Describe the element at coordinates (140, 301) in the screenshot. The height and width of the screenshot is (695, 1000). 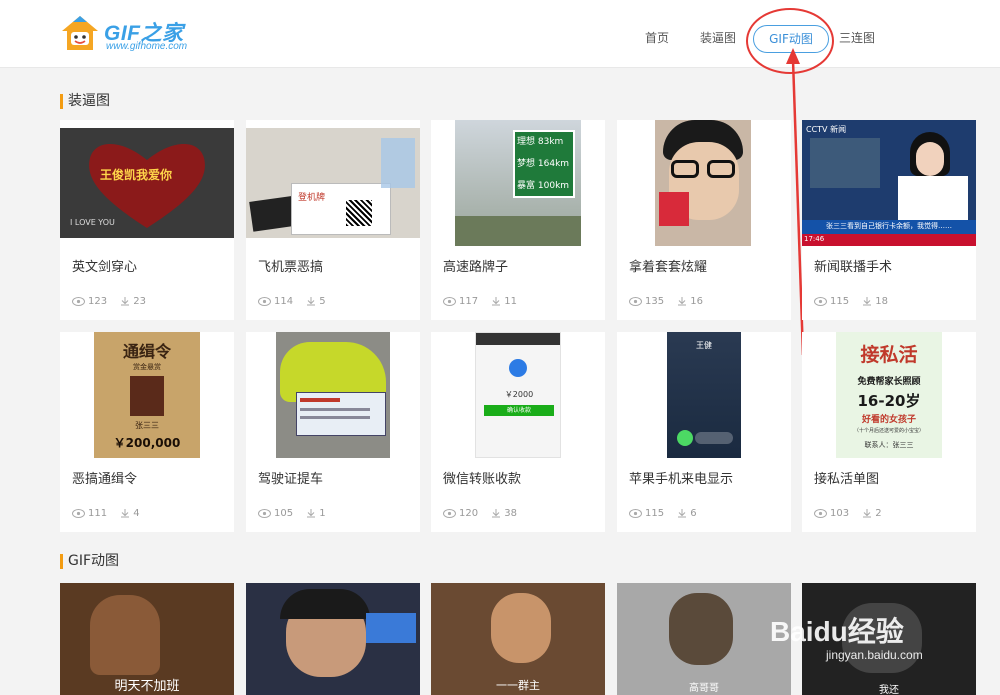
I see `download-count: 23` at that location.